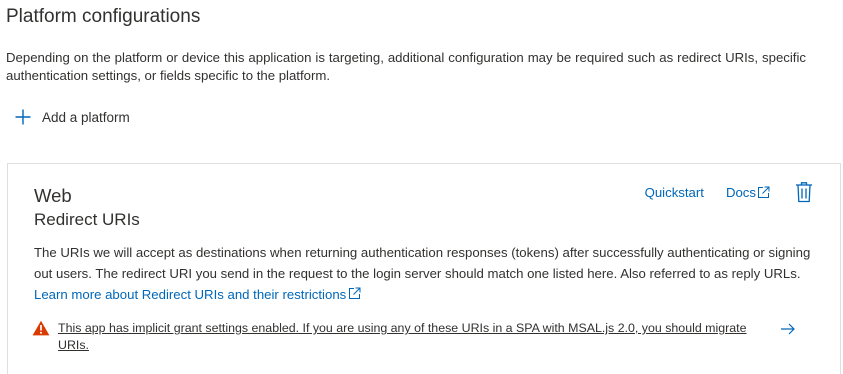 The width and height of the screenshot is (843, 374). I want to click on quickstart-link: Quickstart, so click(674, 192).